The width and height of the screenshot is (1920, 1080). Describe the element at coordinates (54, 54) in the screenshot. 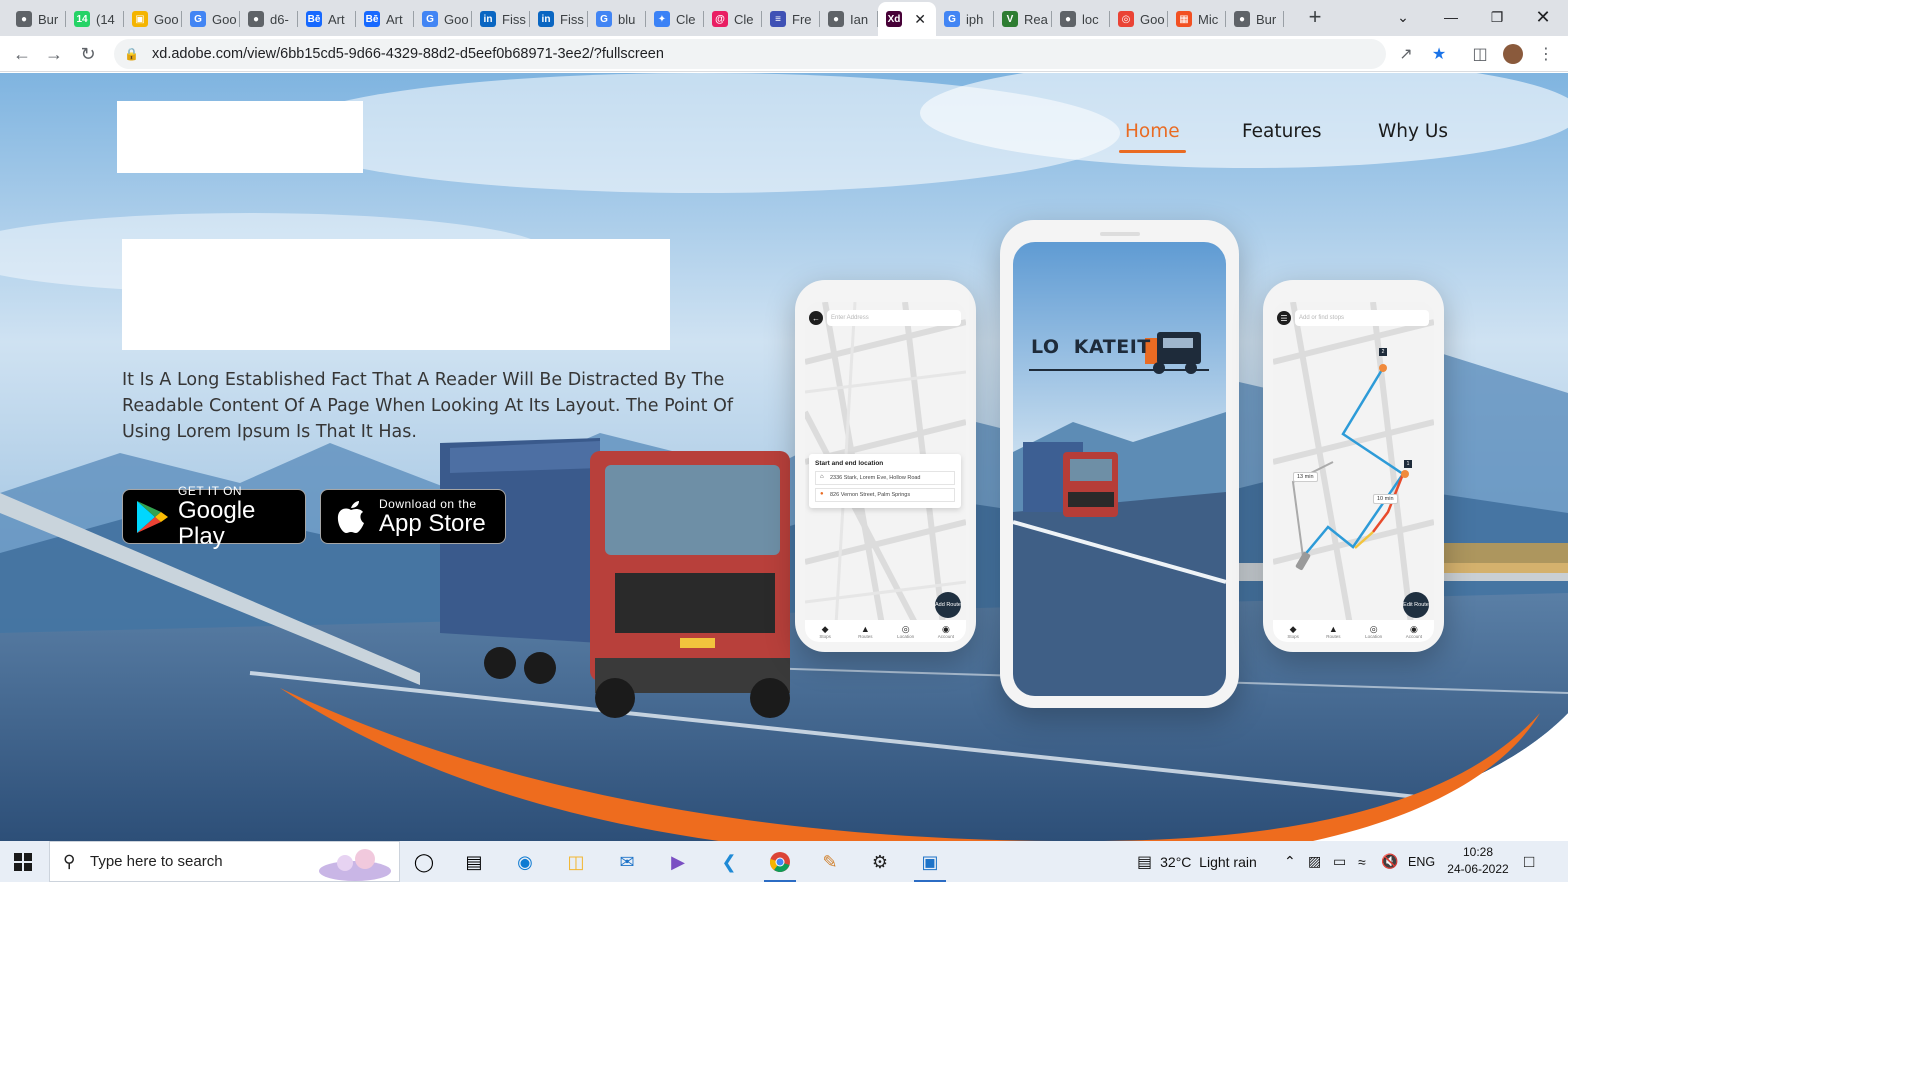

I see `forward-button: →` at that location.